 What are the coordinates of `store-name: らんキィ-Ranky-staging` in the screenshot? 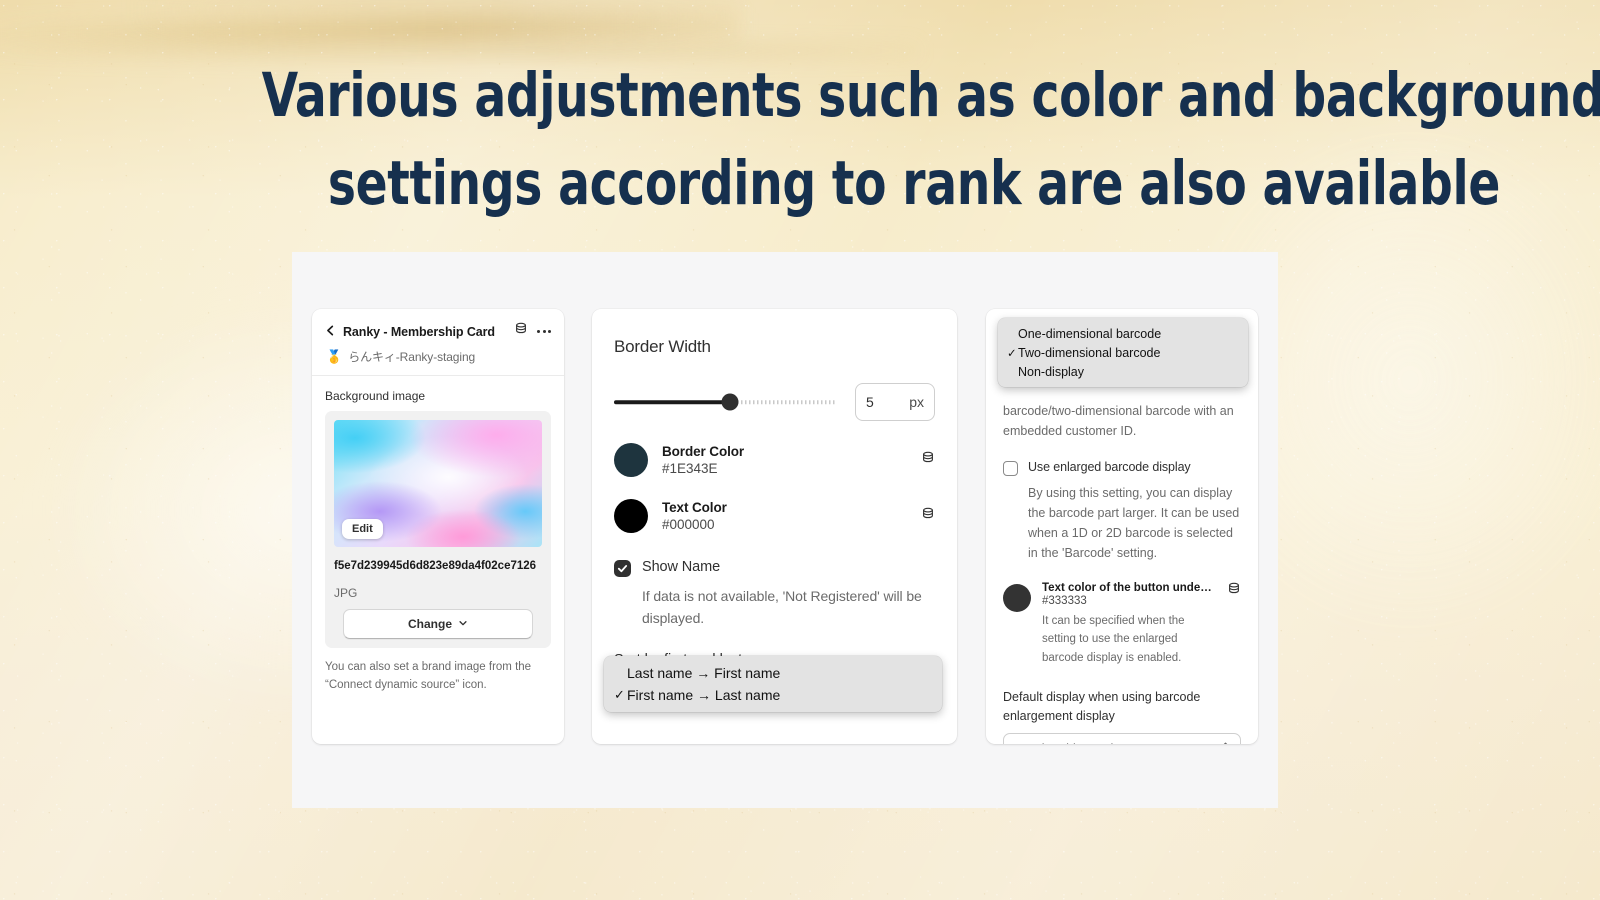 It's located at (412, 357).